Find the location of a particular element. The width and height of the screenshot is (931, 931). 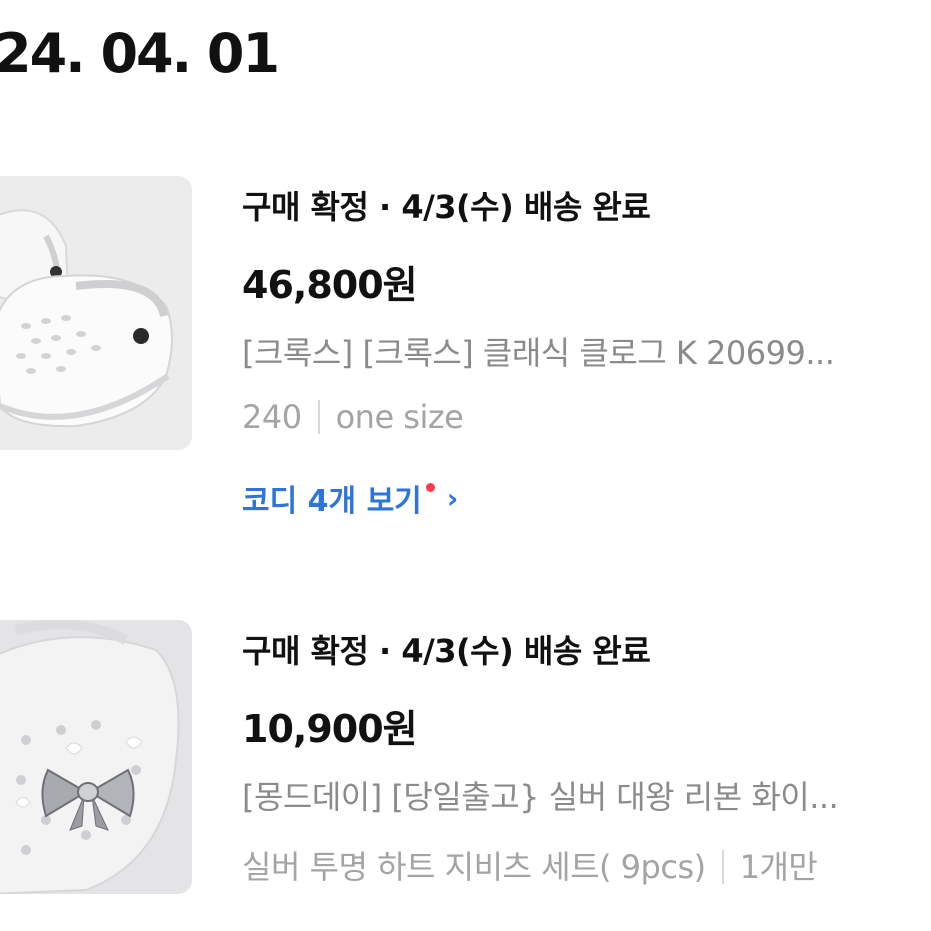

new-dot-icon is located at coordinates (430, 487).